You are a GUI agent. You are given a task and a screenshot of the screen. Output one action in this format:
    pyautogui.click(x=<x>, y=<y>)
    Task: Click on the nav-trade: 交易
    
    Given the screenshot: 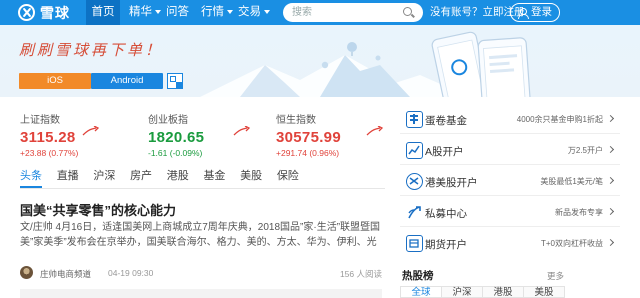 What is the action you would take?
    pyautogui.click(x=254, y=12)
    